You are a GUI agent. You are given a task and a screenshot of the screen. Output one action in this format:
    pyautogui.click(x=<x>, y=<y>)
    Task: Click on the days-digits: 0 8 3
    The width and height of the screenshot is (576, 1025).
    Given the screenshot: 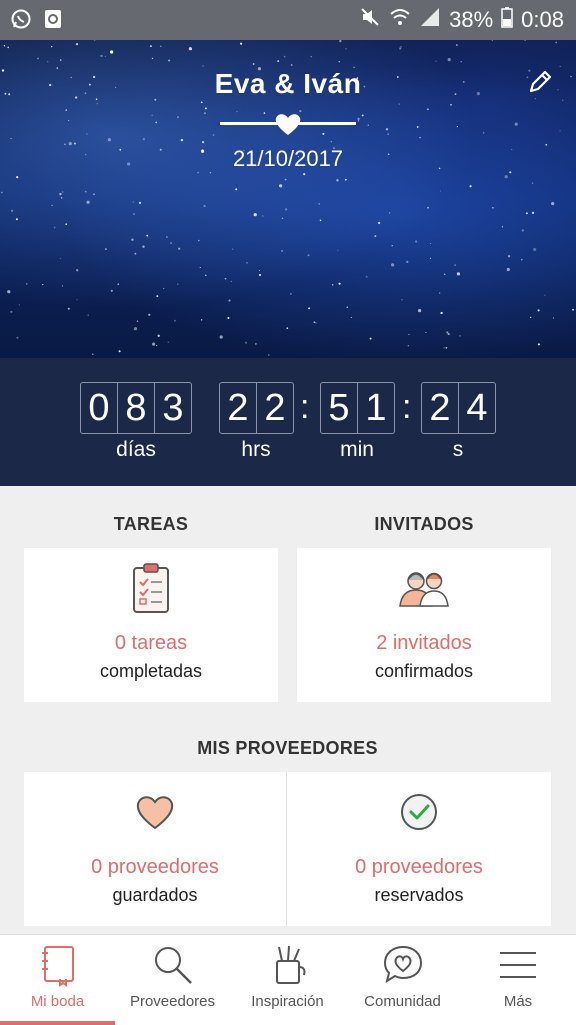 What is the action you would take?
    pyautogui.click(x=136, y=408)
    